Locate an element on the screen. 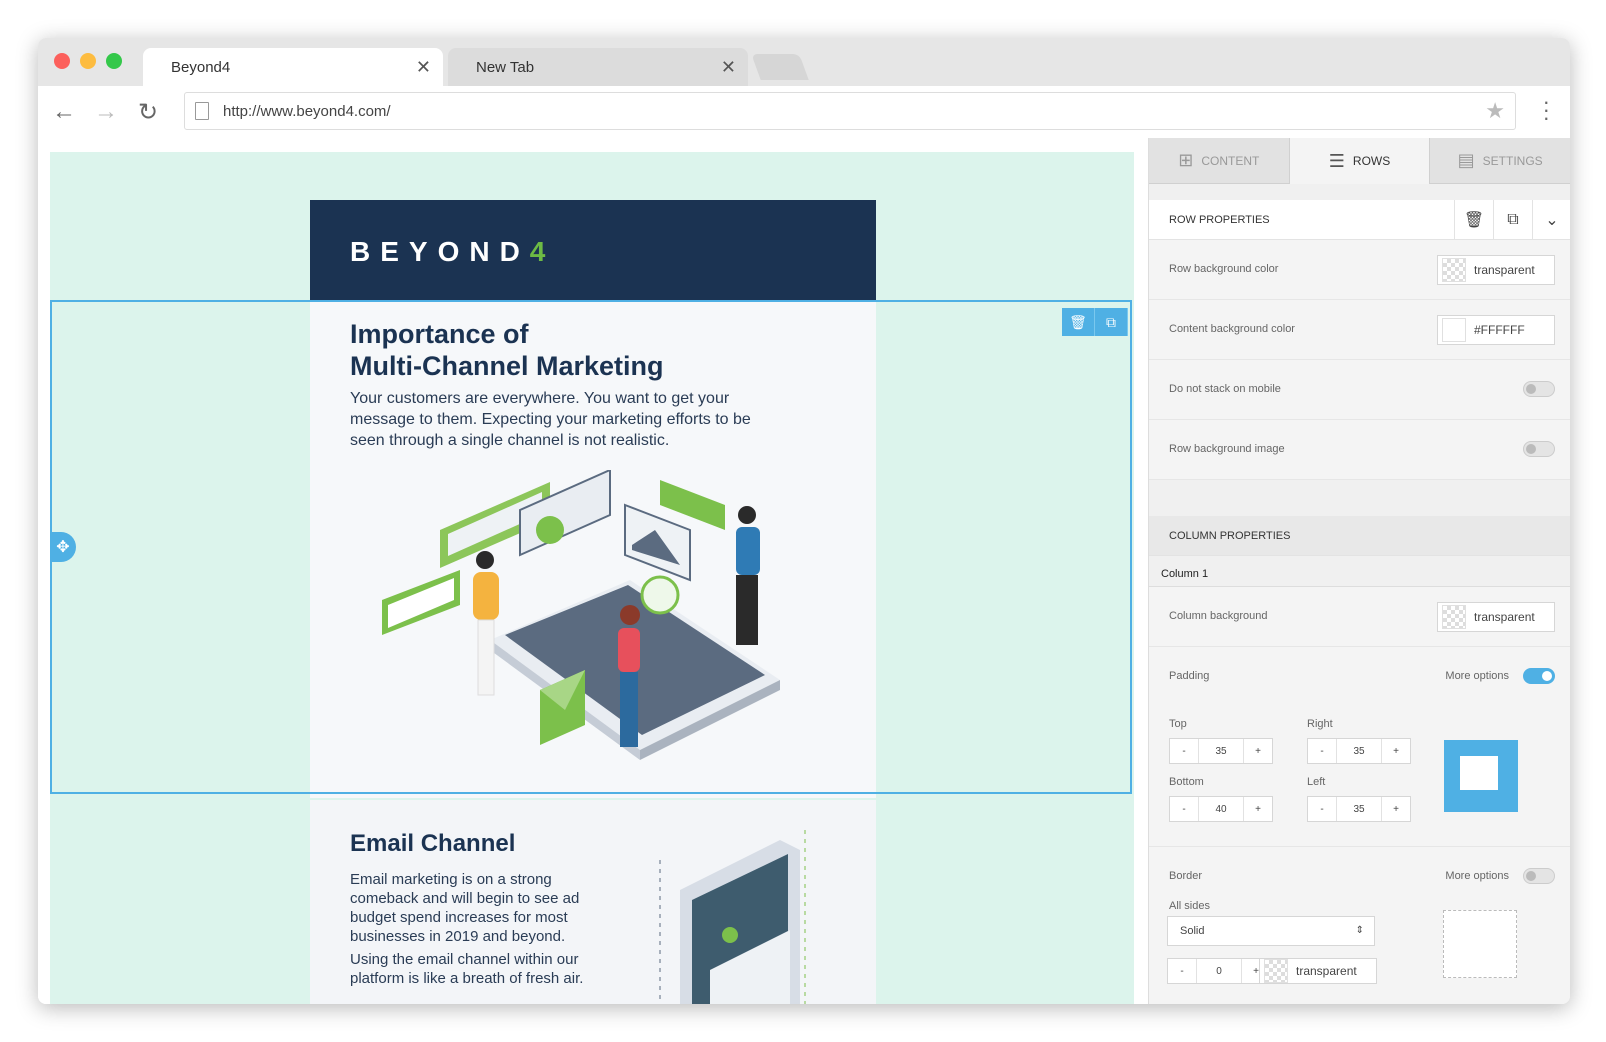 The image size is (1606, 1042). duplicate-icon: ⧉ is located at coordinates (1512, 220).